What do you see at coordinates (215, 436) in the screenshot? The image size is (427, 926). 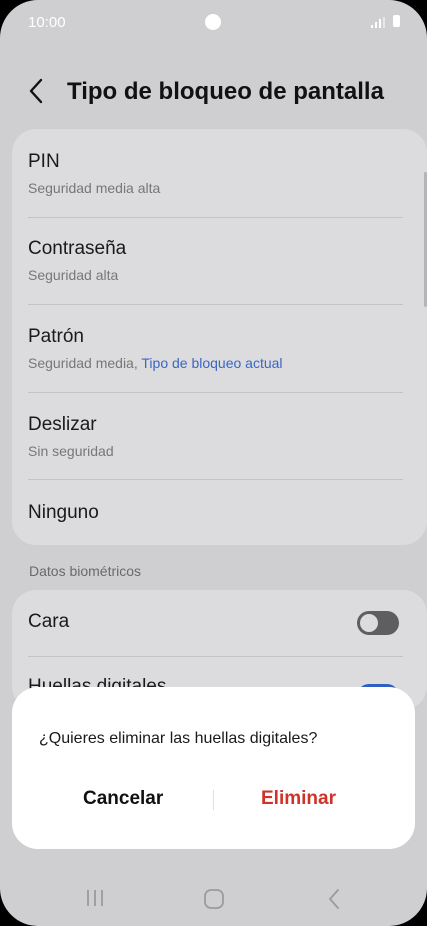 I see `lock-option-swipe: Deslizar Sin seguridad` at bounding box center [215, 436].